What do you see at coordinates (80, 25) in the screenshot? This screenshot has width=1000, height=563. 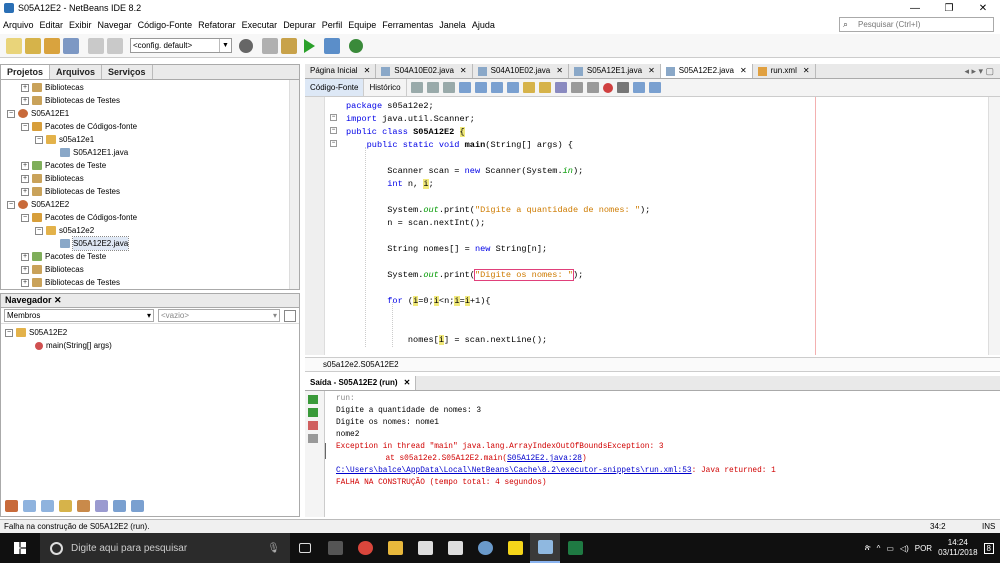 I see `menu-exibir: Exibir` at bounding box center [80, 25].